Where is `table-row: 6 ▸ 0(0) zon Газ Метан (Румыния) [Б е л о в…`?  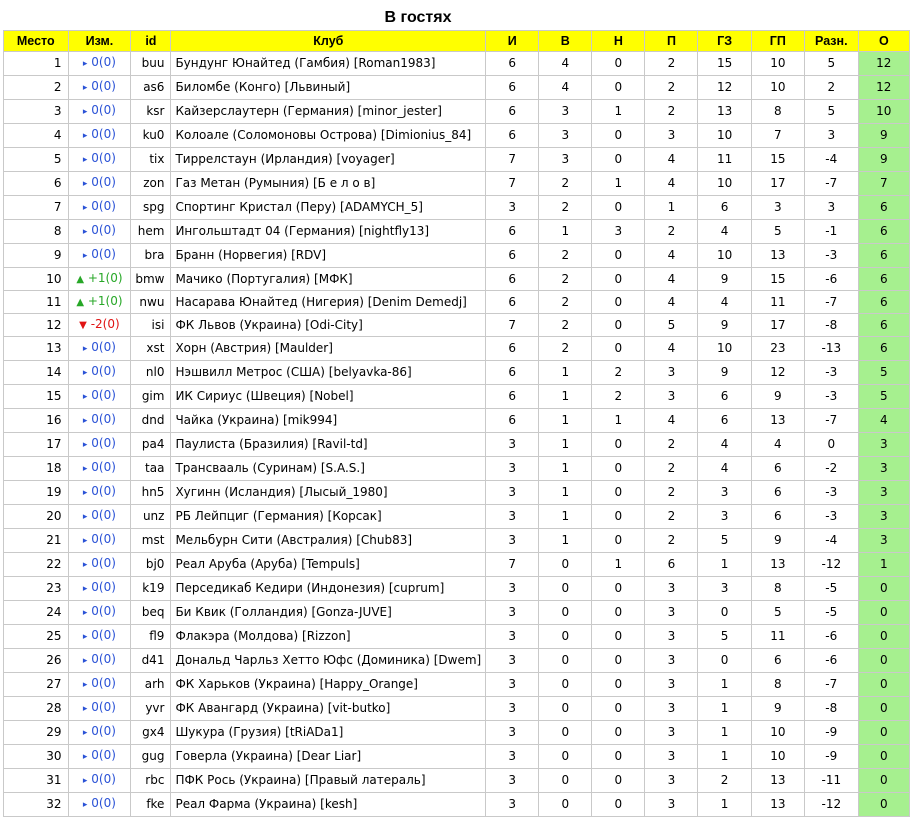 table-row: 6 ▸ 0(0) zon Газ Метан (Румыния) [Б е л о в… is located at coordinates (456, 183).